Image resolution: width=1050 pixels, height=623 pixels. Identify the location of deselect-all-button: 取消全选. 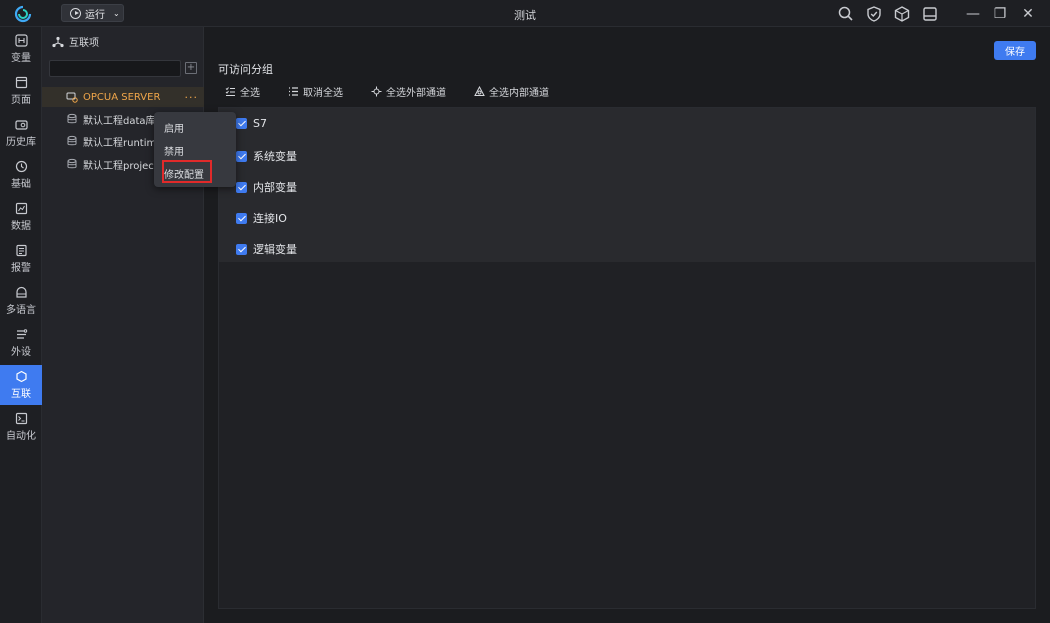
(315, 91).